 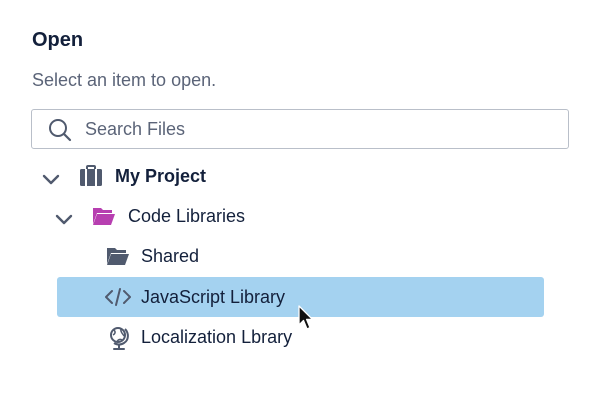 What do you see at coordinates (104, 216) in the screenshot?
I see `folder-open-icon` at bounding box center [104, 216].